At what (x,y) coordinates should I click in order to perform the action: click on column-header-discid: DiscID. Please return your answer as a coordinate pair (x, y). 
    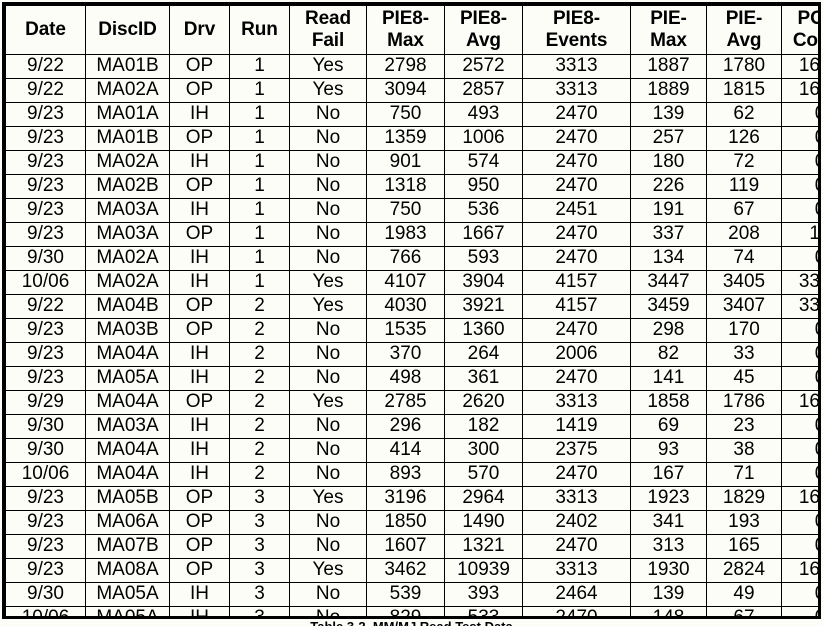
    Looking at the image, I should click on (127, 30).